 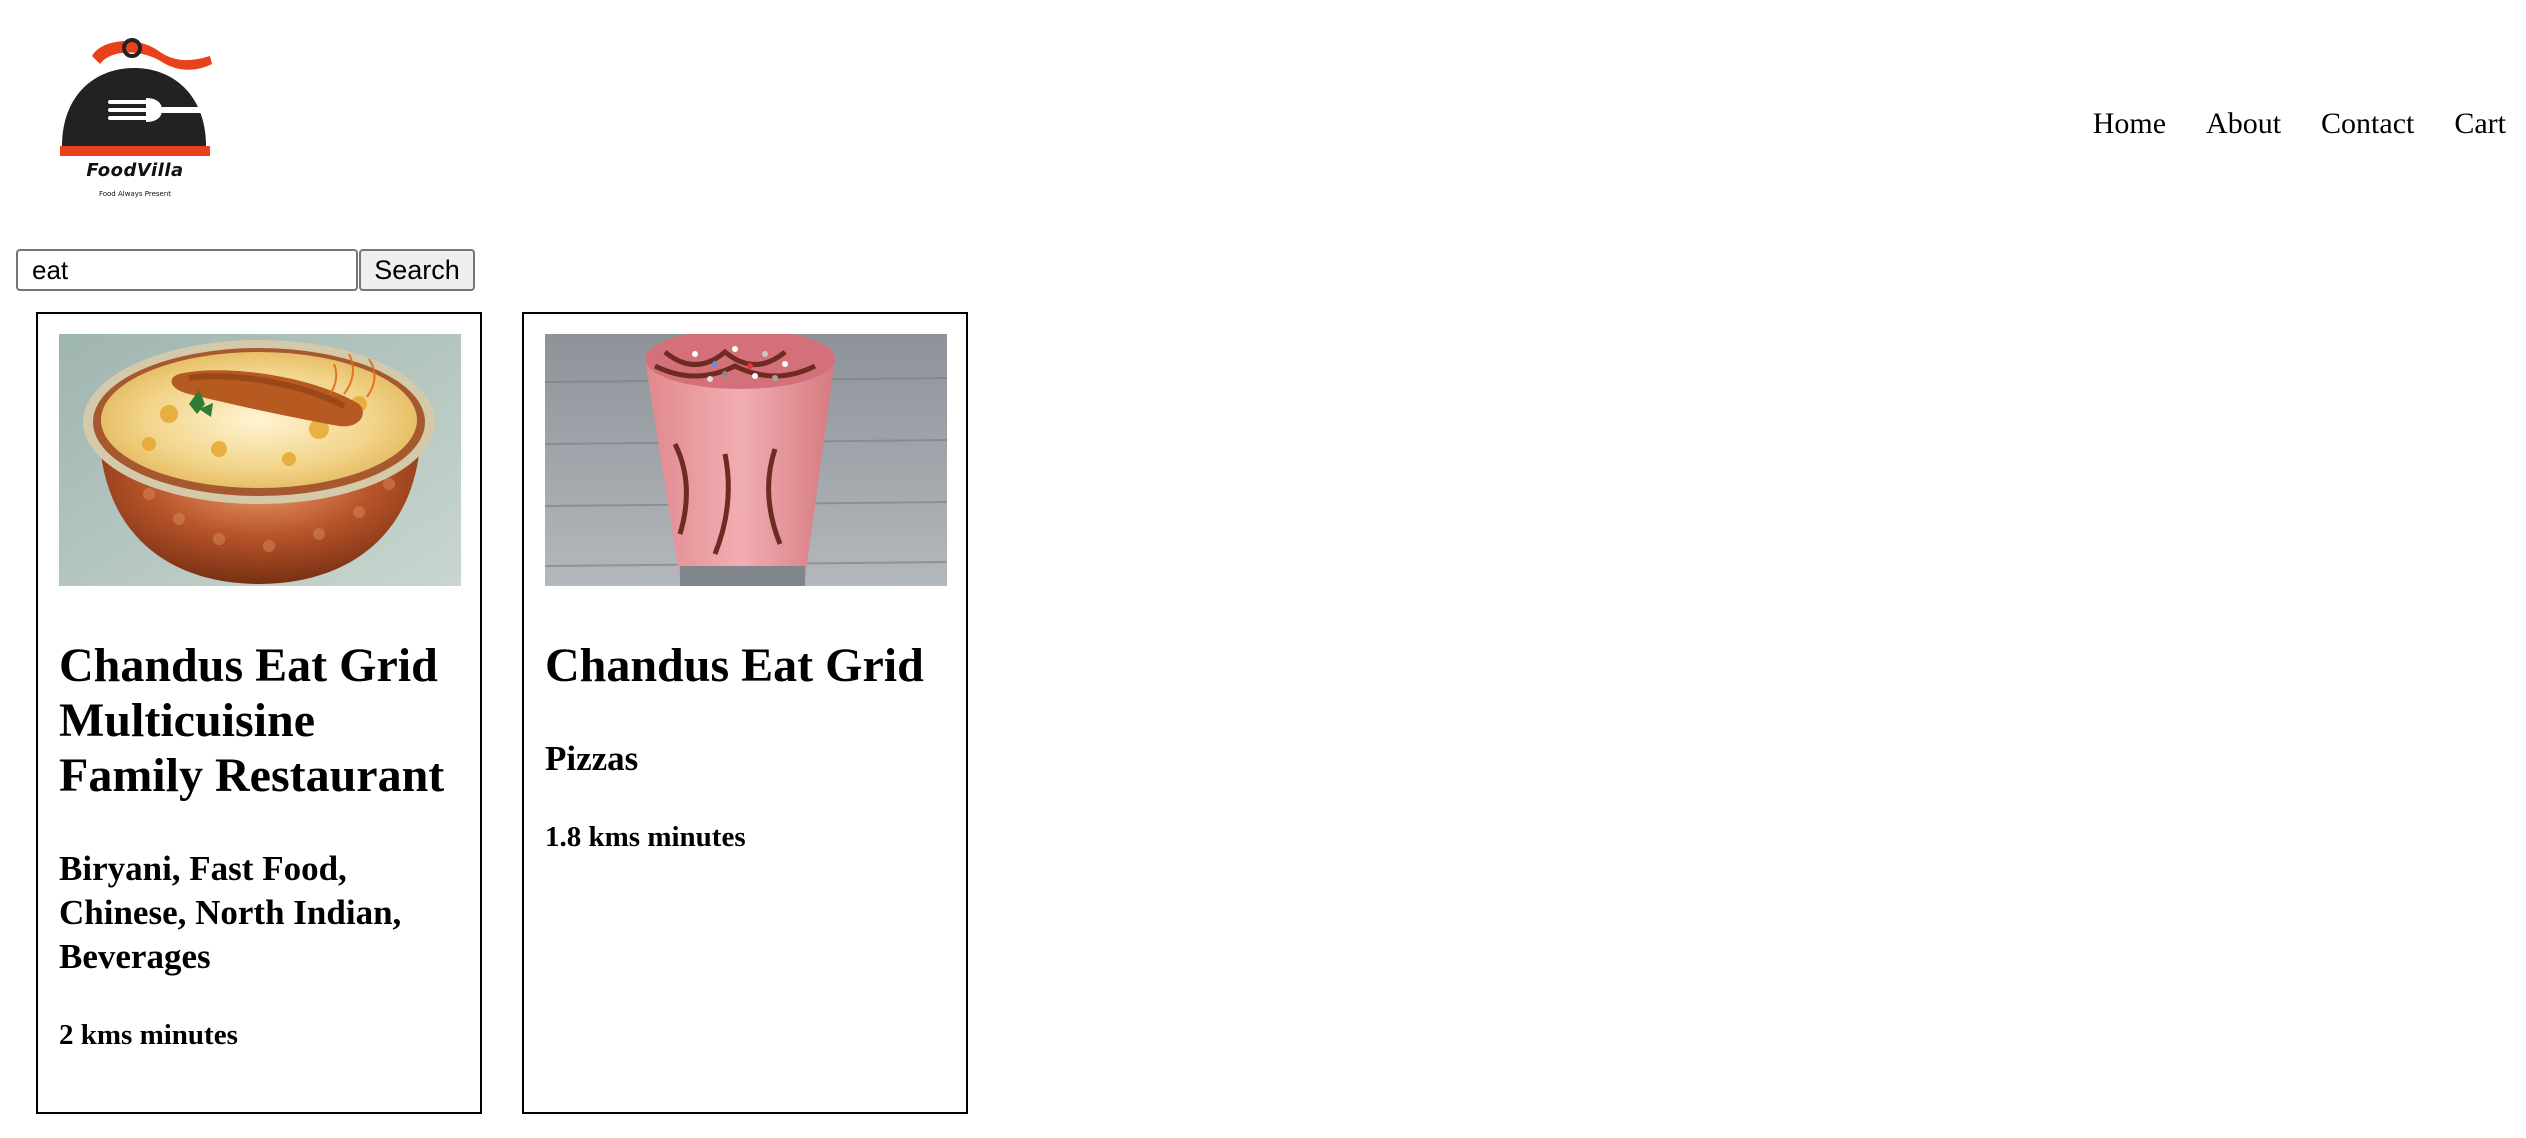 What do you see at coordinates (645, 837) in the screenshot?
I see `restaurant-distance: 1.8 kms minutes` at bounding box center [645, 837].